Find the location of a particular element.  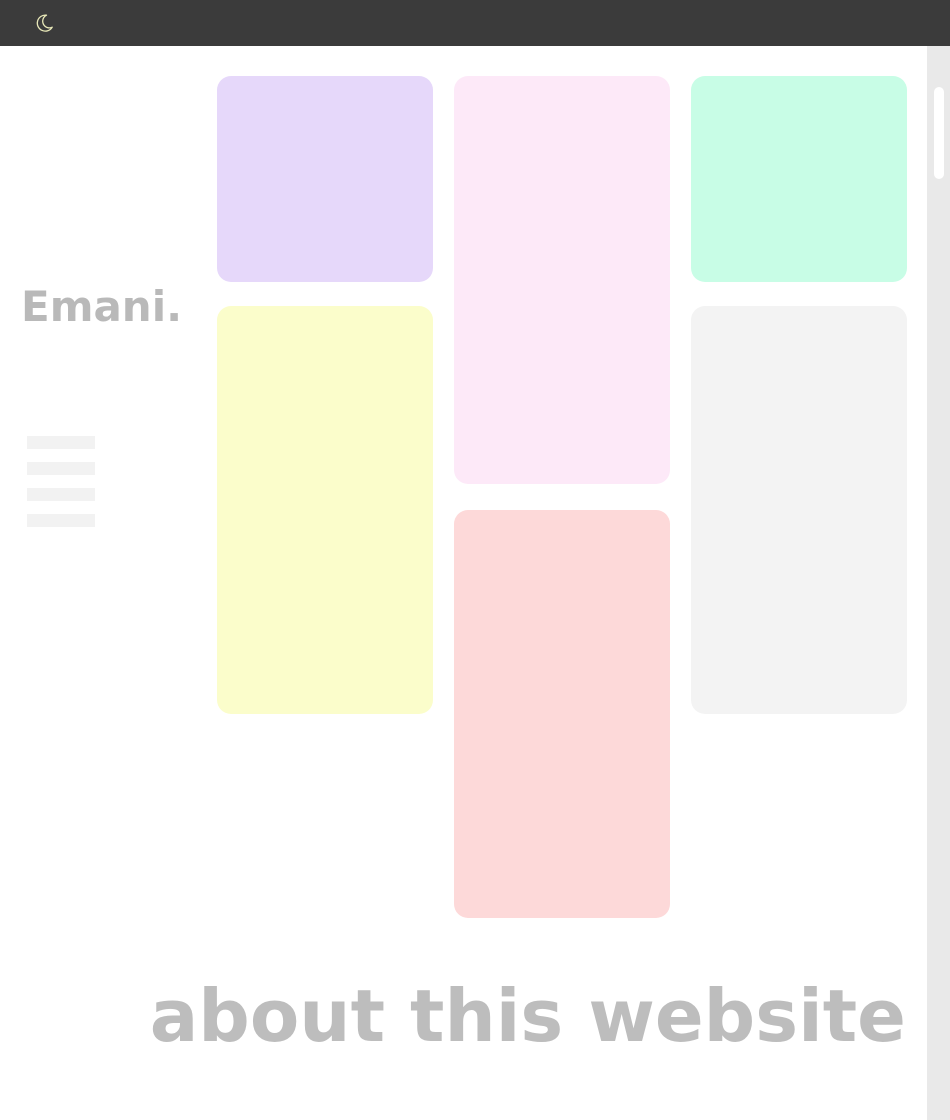

theme-toggle-button is located at coordinates (44, 23).